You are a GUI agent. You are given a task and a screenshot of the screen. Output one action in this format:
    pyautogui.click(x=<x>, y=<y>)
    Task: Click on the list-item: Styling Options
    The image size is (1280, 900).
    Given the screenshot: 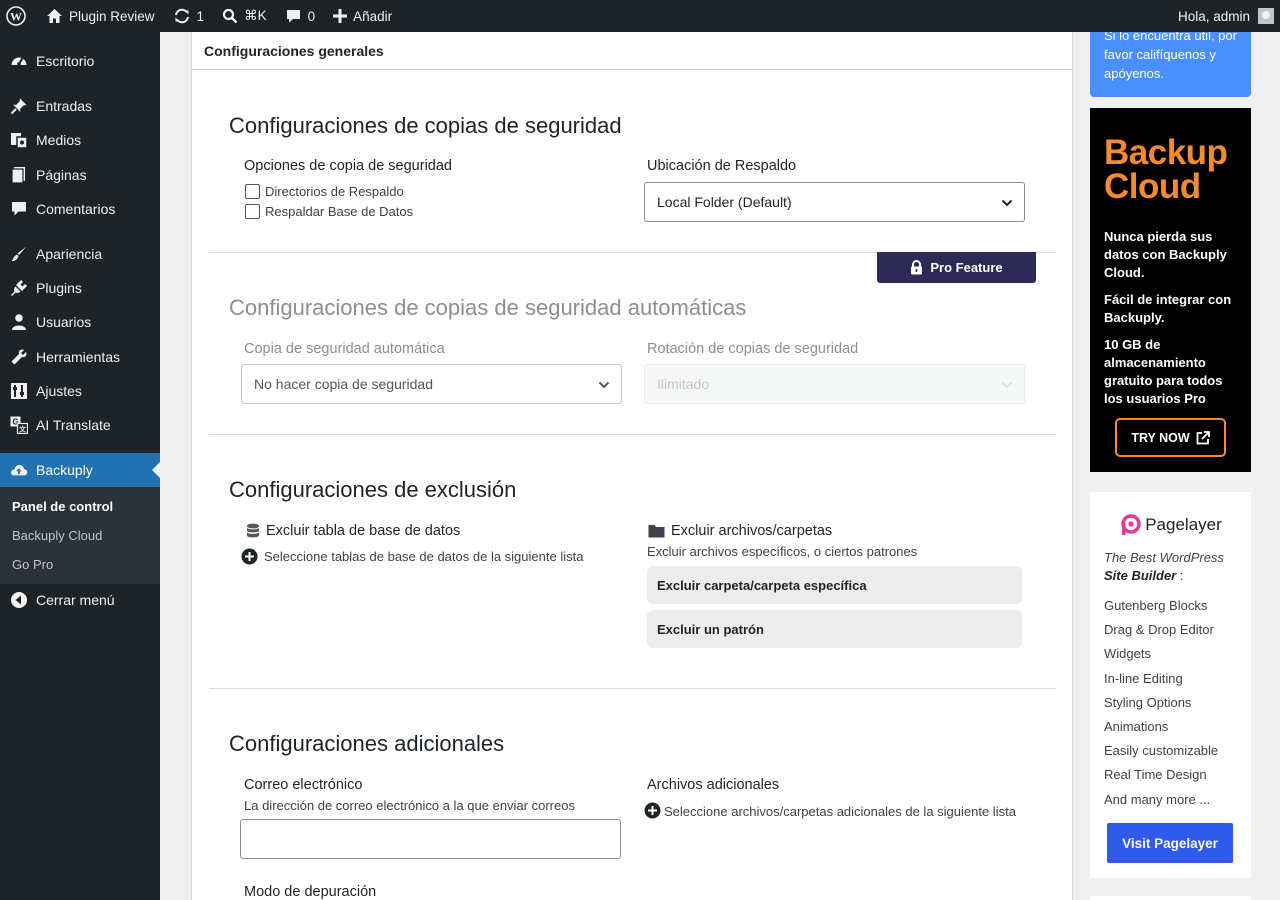 What is the action you would take?
    pyautogui.click(x=1148, y=702)
    